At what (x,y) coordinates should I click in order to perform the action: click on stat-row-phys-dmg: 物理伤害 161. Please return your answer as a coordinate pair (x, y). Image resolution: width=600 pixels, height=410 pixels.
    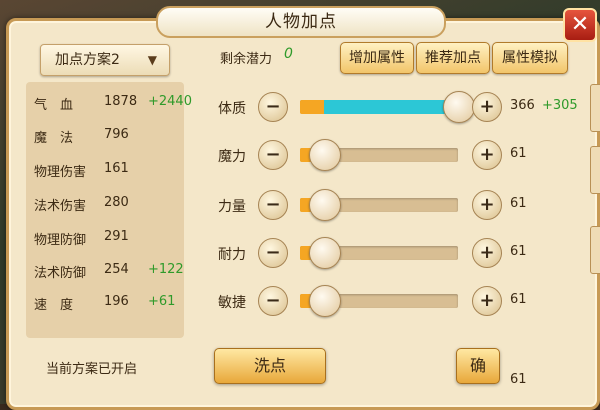
    Looking at the image, I should click on (109, 171).